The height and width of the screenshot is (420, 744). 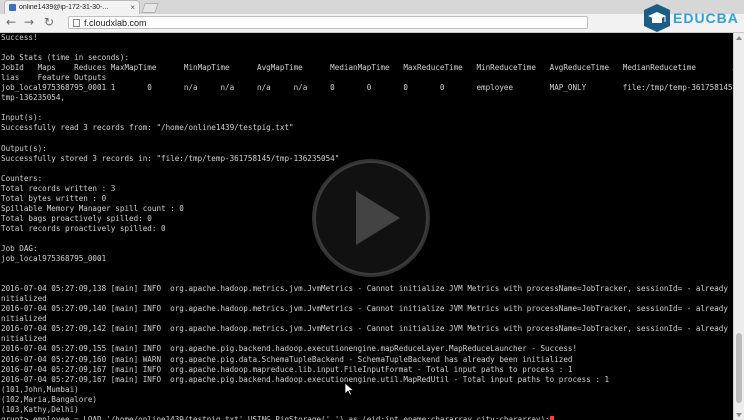 What do you see at coordinates (371, 218) in the screenshot?
I see `play-icon` at bounding box center [371, 218].